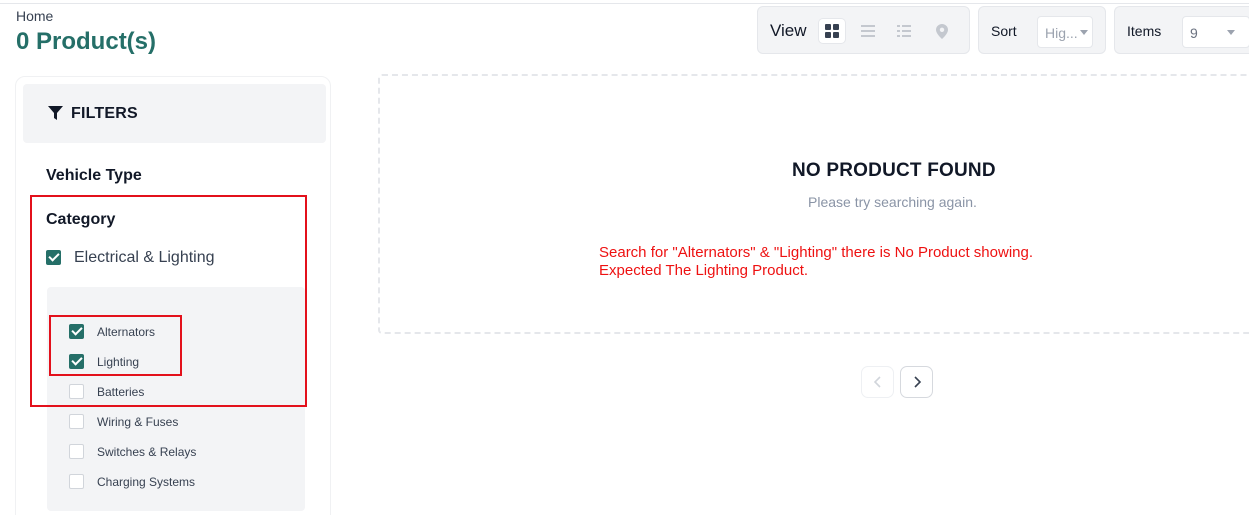  I want to click on items-toolbar: Items 9, so click(1181, 30).